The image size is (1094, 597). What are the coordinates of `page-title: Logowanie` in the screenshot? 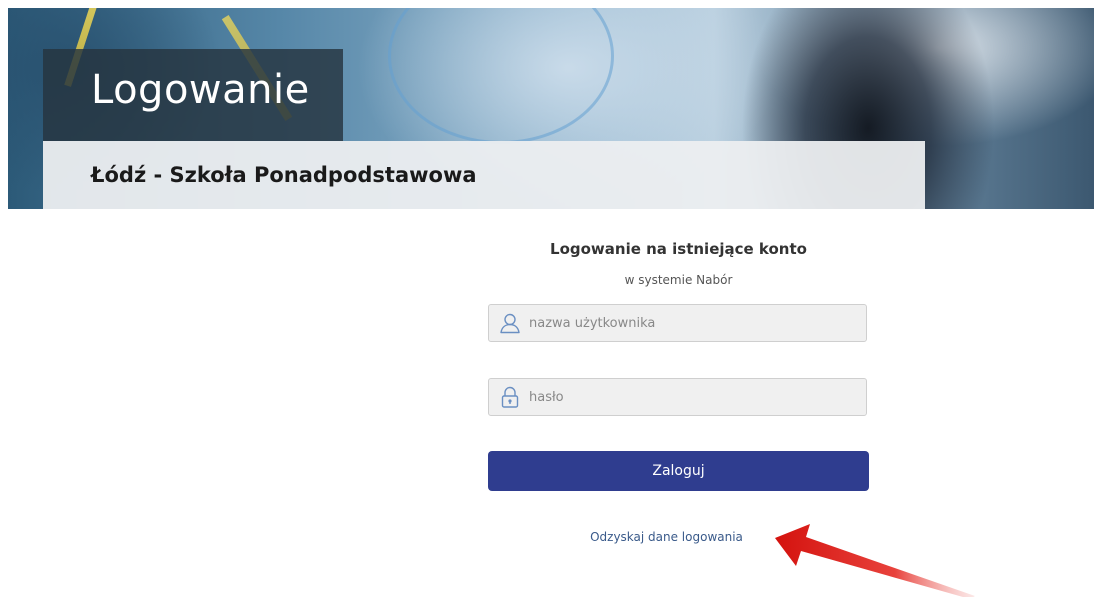 It's located at (200, 90).